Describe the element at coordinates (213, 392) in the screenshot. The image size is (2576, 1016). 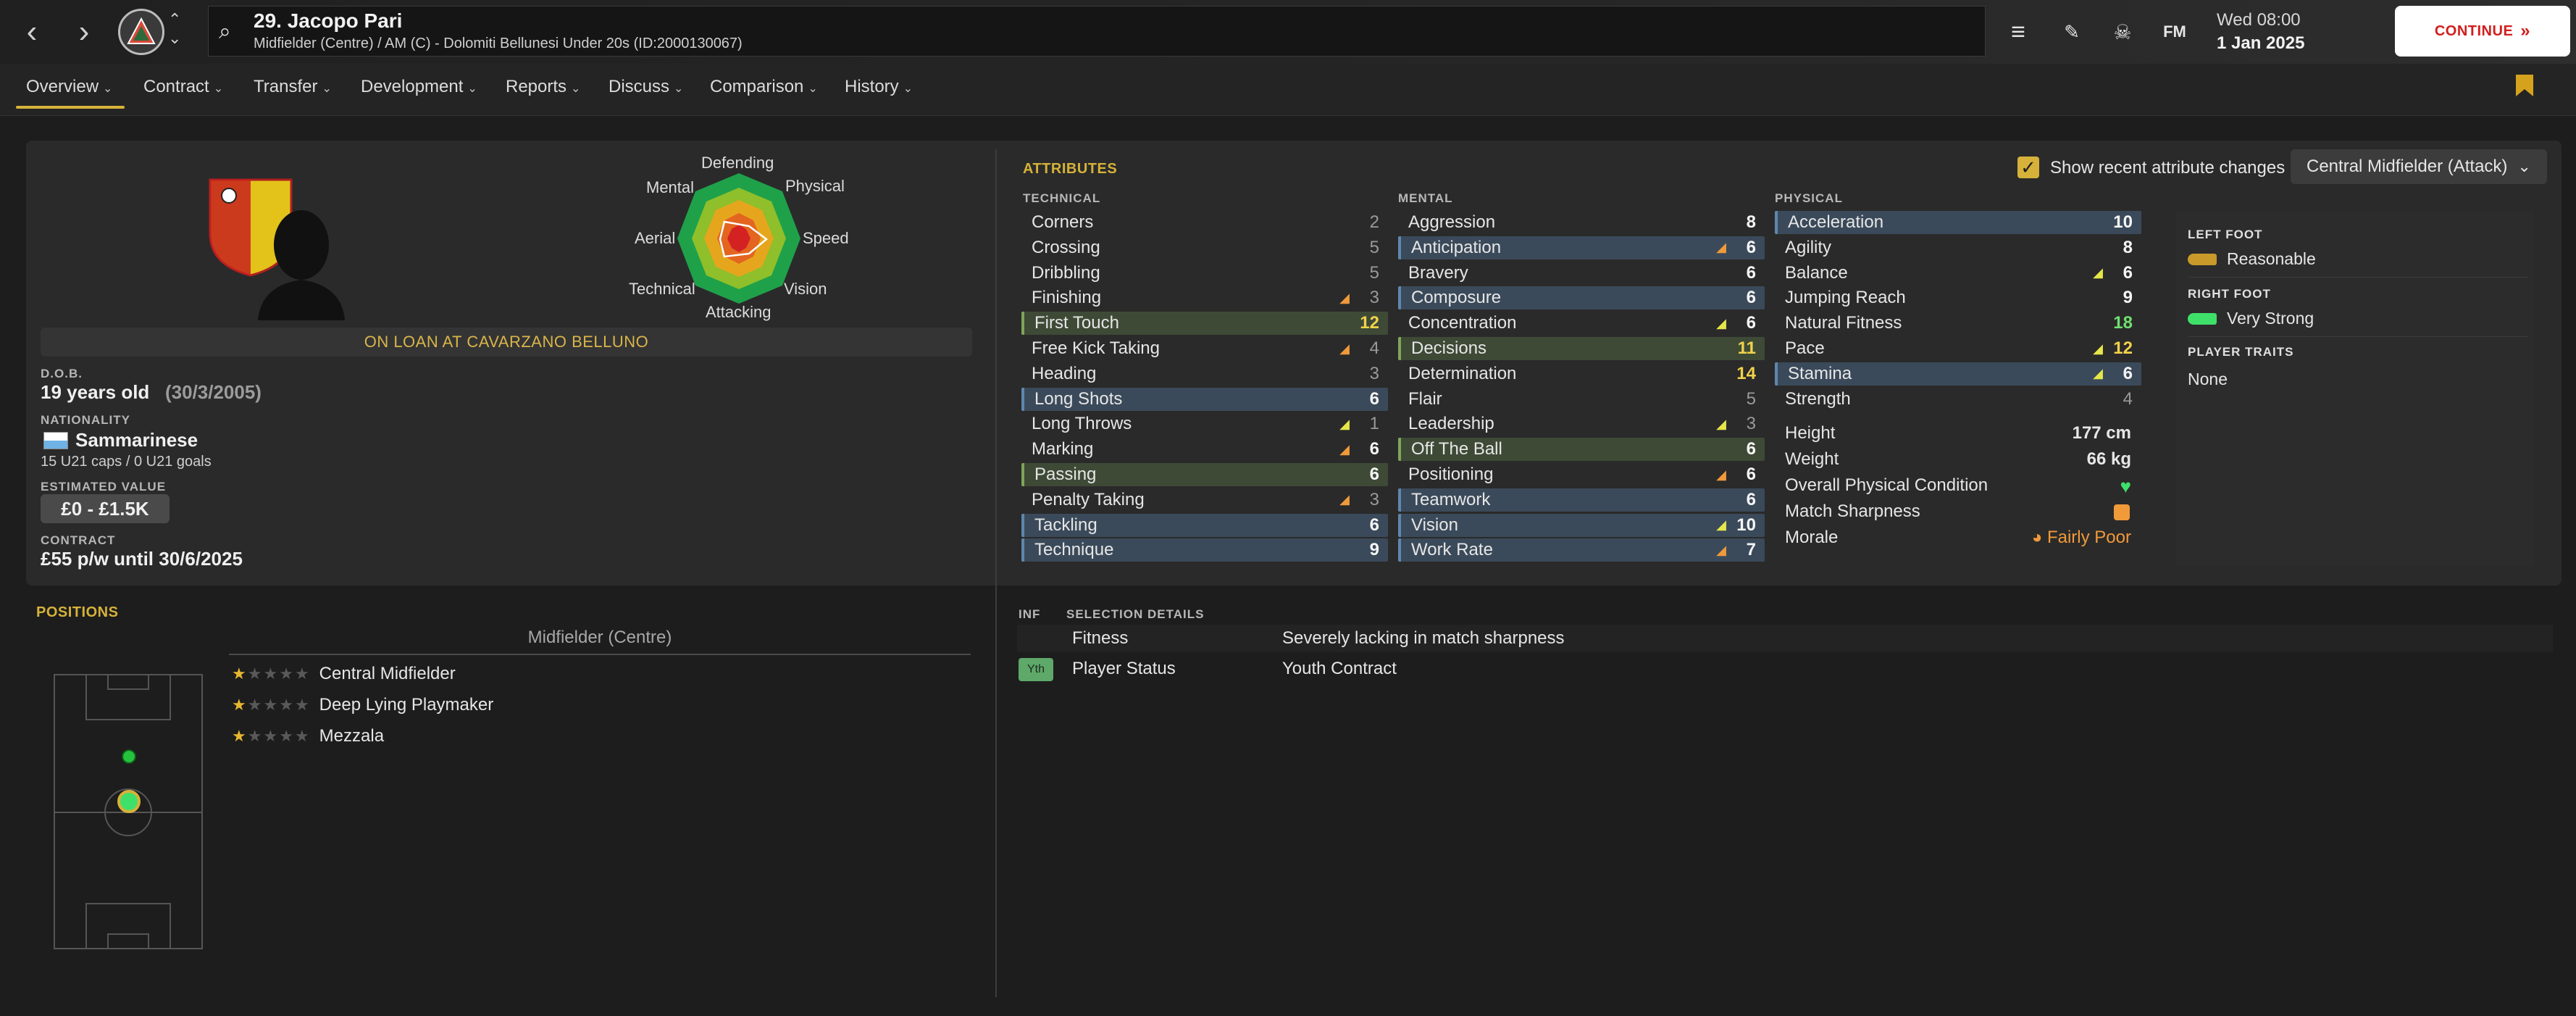
I see `dob: (30/3/2005)` at that location.